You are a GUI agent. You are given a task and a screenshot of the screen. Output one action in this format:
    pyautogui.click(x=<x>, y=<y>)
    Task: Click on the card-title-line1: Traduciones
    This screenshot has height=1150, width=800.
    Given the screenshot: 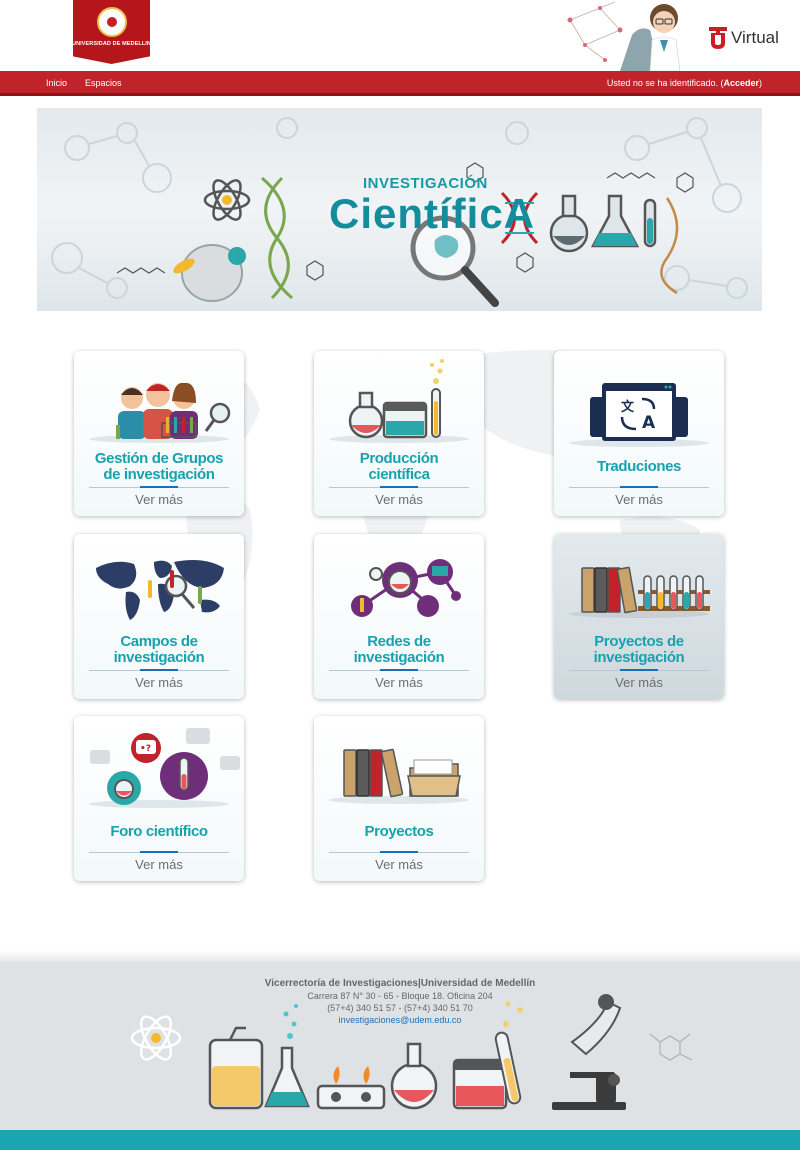 What is the action you would take?
    pyautogui.click(x=639, y=466)
    